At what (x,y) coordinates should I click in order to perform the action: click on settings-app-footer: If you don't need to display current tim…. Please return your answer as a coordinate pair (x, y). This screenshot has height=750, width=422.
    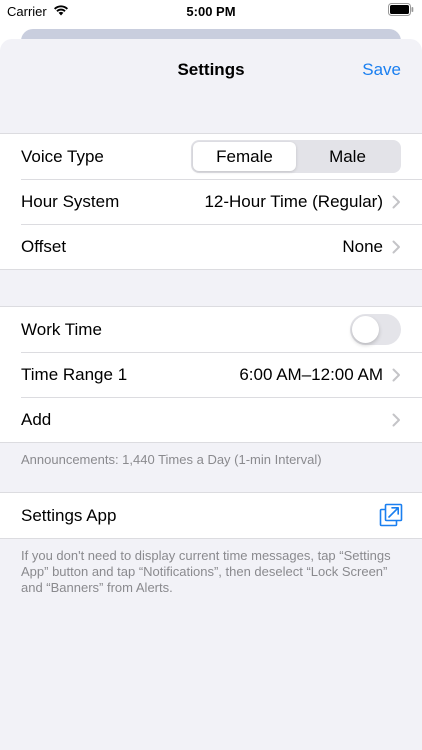
    Looking at the image, I should click on (206, 571).